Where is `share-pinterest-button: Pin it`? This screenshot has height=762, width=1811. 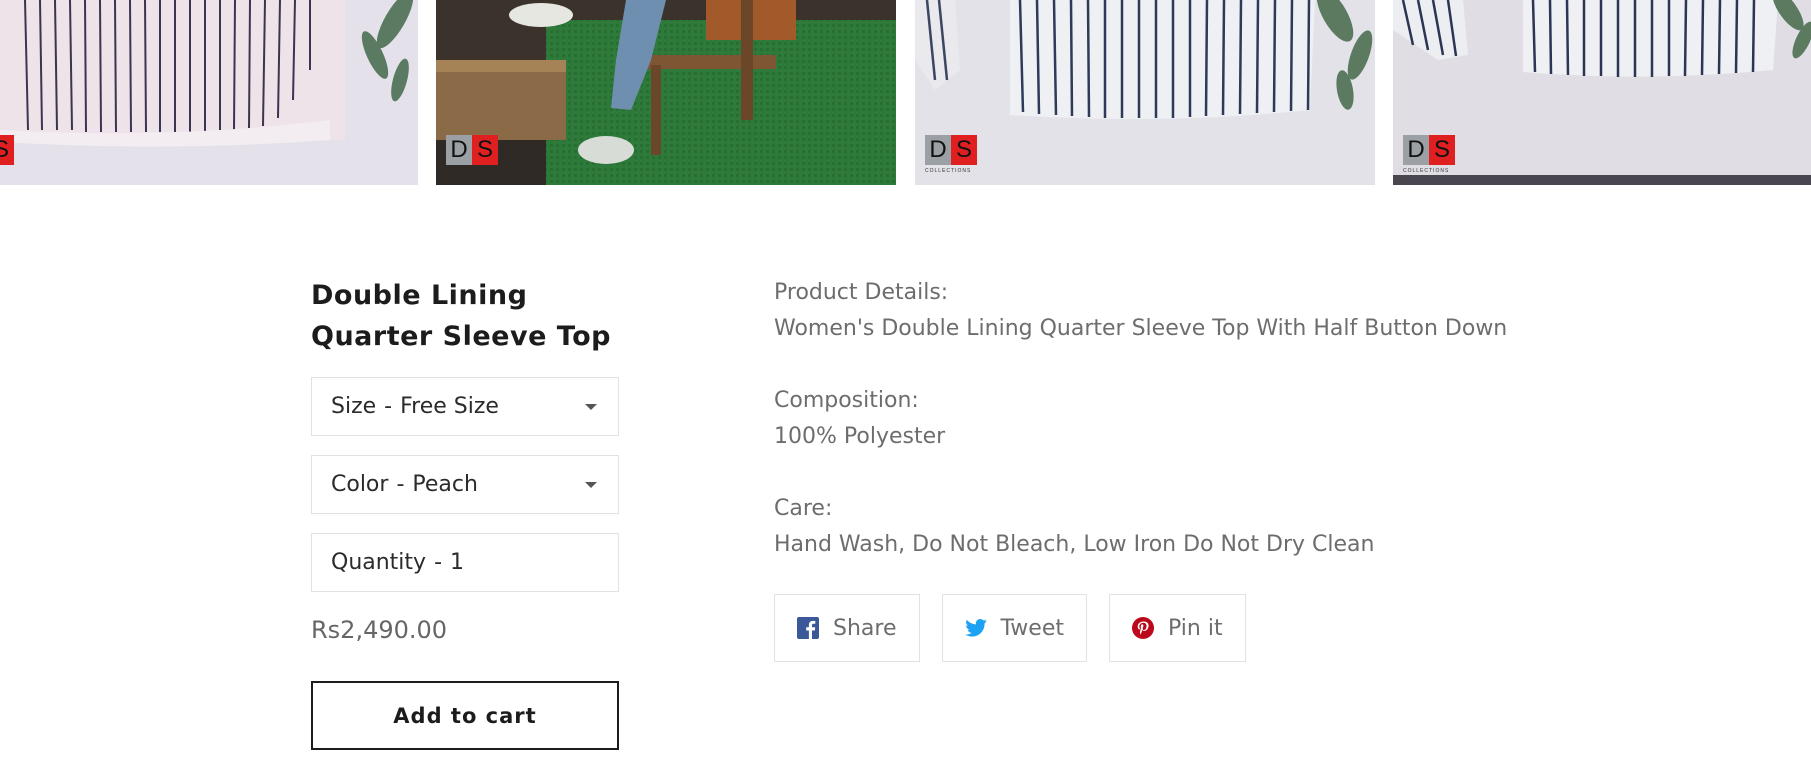 share-pinterest-button: Pin it is located at coordinates (1177, 628).